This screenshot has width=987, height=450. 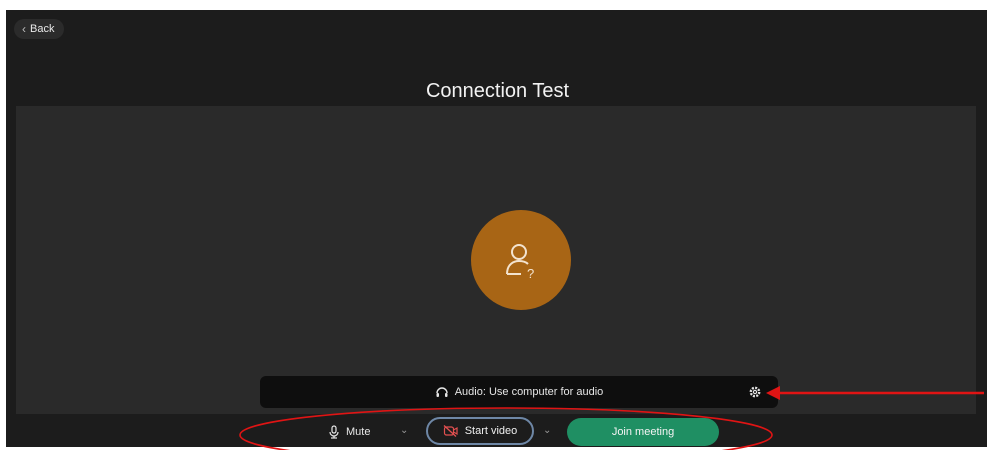 What do you see at coordinates (497, 91) in the screenshot?
I see `page-title: Connection Test` at bounding box center [497, 91].